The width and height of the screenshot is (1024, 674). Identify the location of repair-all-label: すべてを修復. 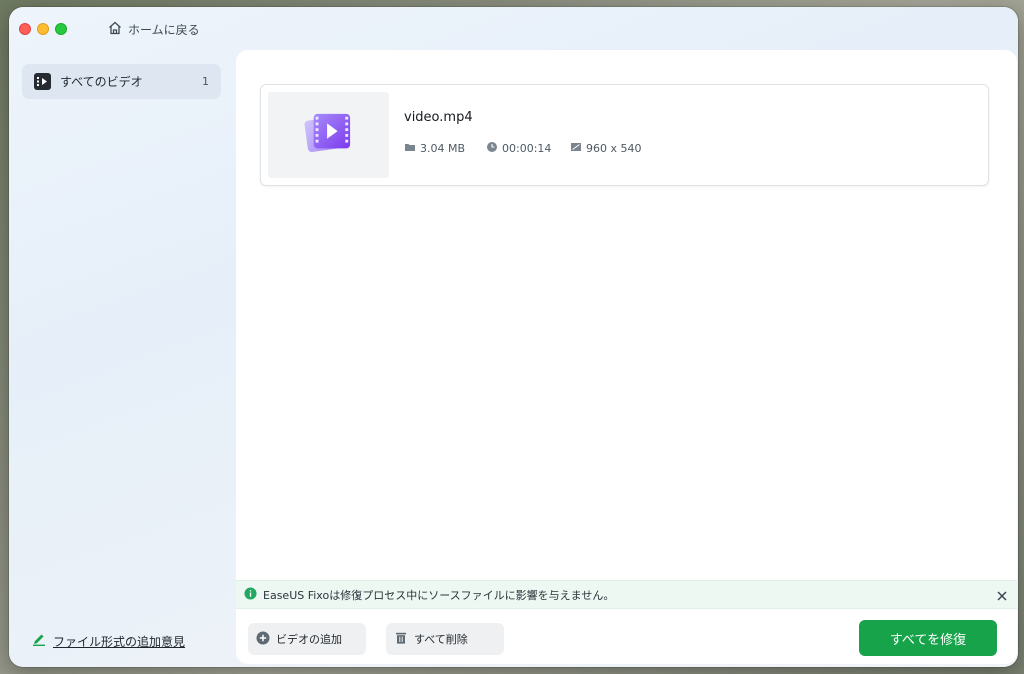
(928, 640).